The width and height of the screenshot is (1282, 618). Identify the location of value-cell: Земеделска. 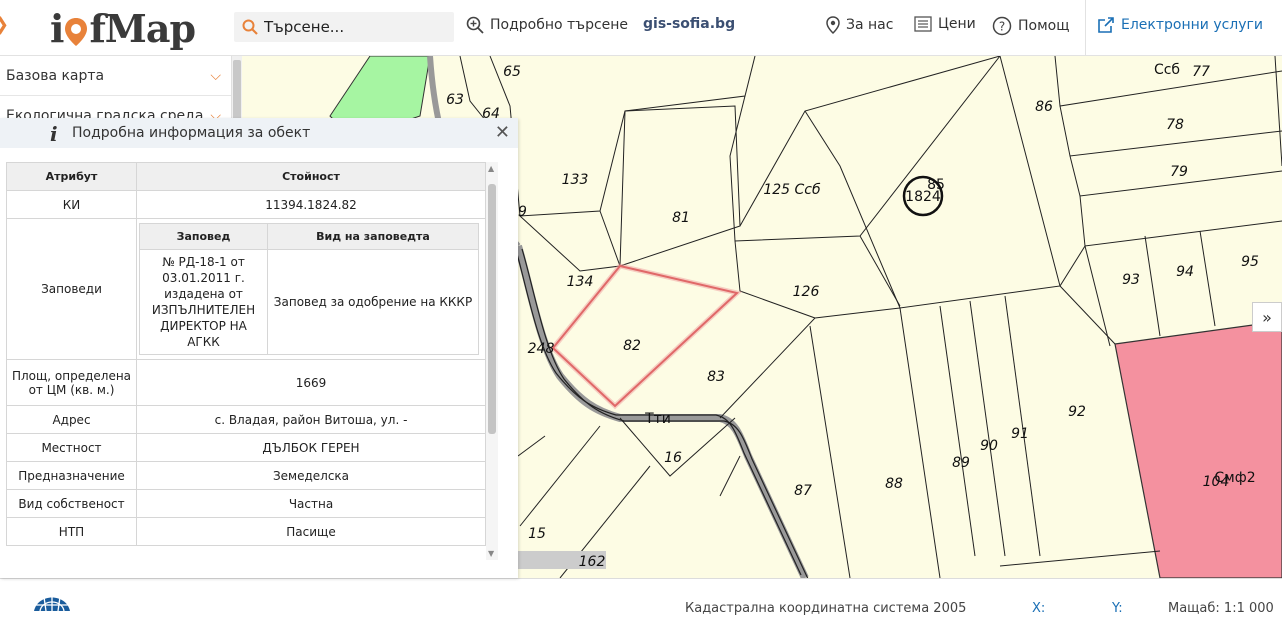
(311, 475).